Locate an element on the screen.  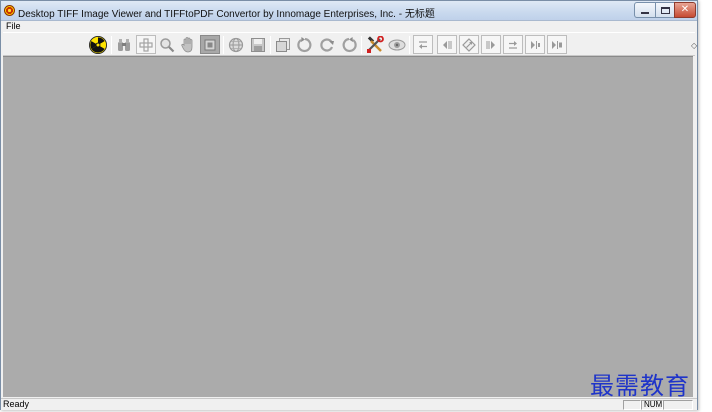
toolbar-radiation-button is located at coordinates (98, 44).